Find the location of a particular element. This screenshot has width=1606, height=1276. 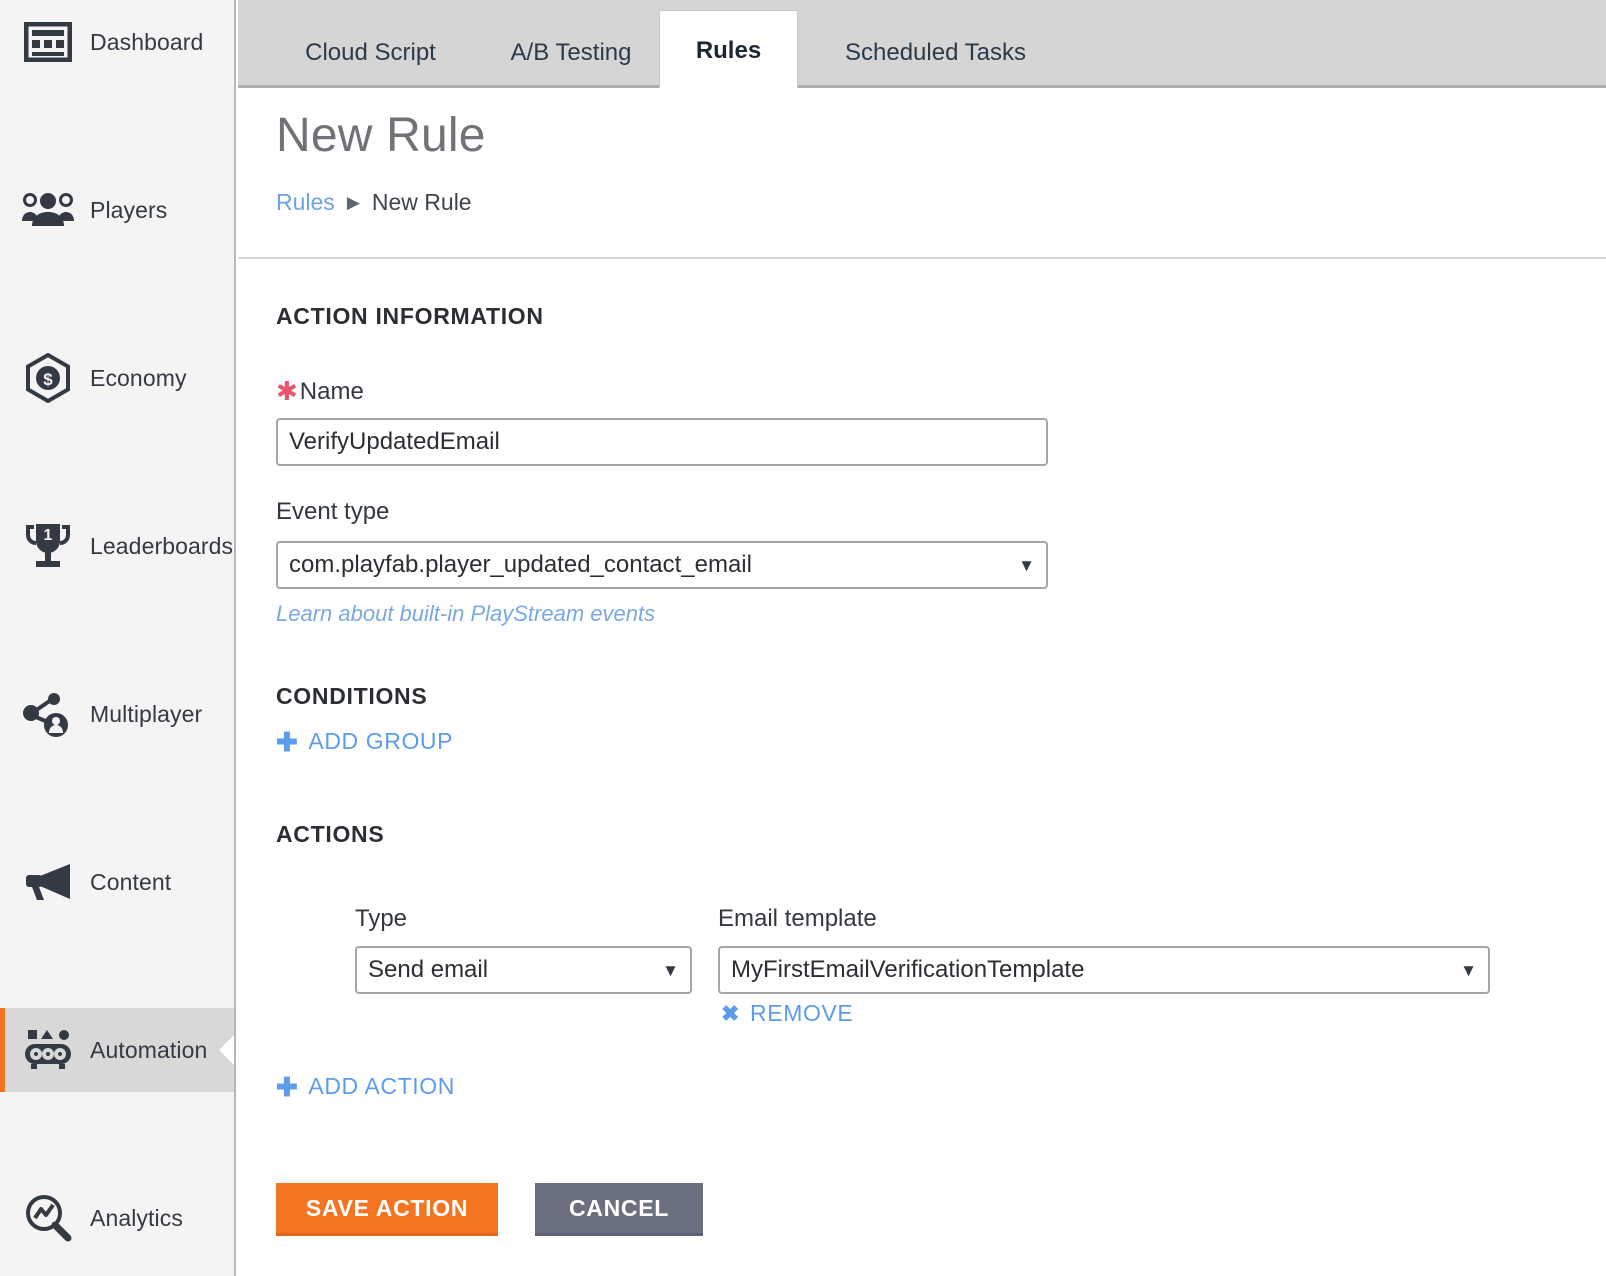

email-template-field-label: Email template is located at coordinates (797, 918).